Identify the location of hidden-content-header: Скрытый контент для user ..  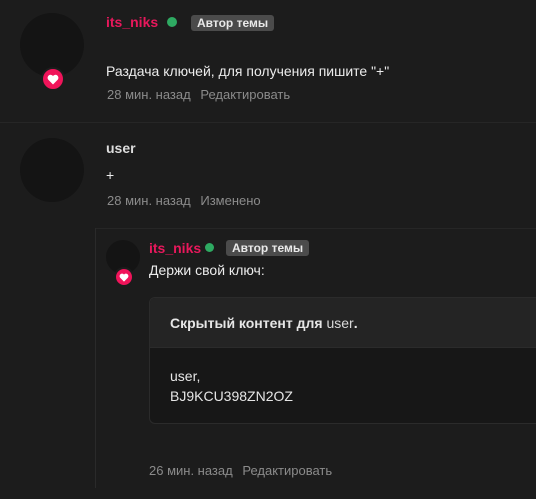
(343, 323).